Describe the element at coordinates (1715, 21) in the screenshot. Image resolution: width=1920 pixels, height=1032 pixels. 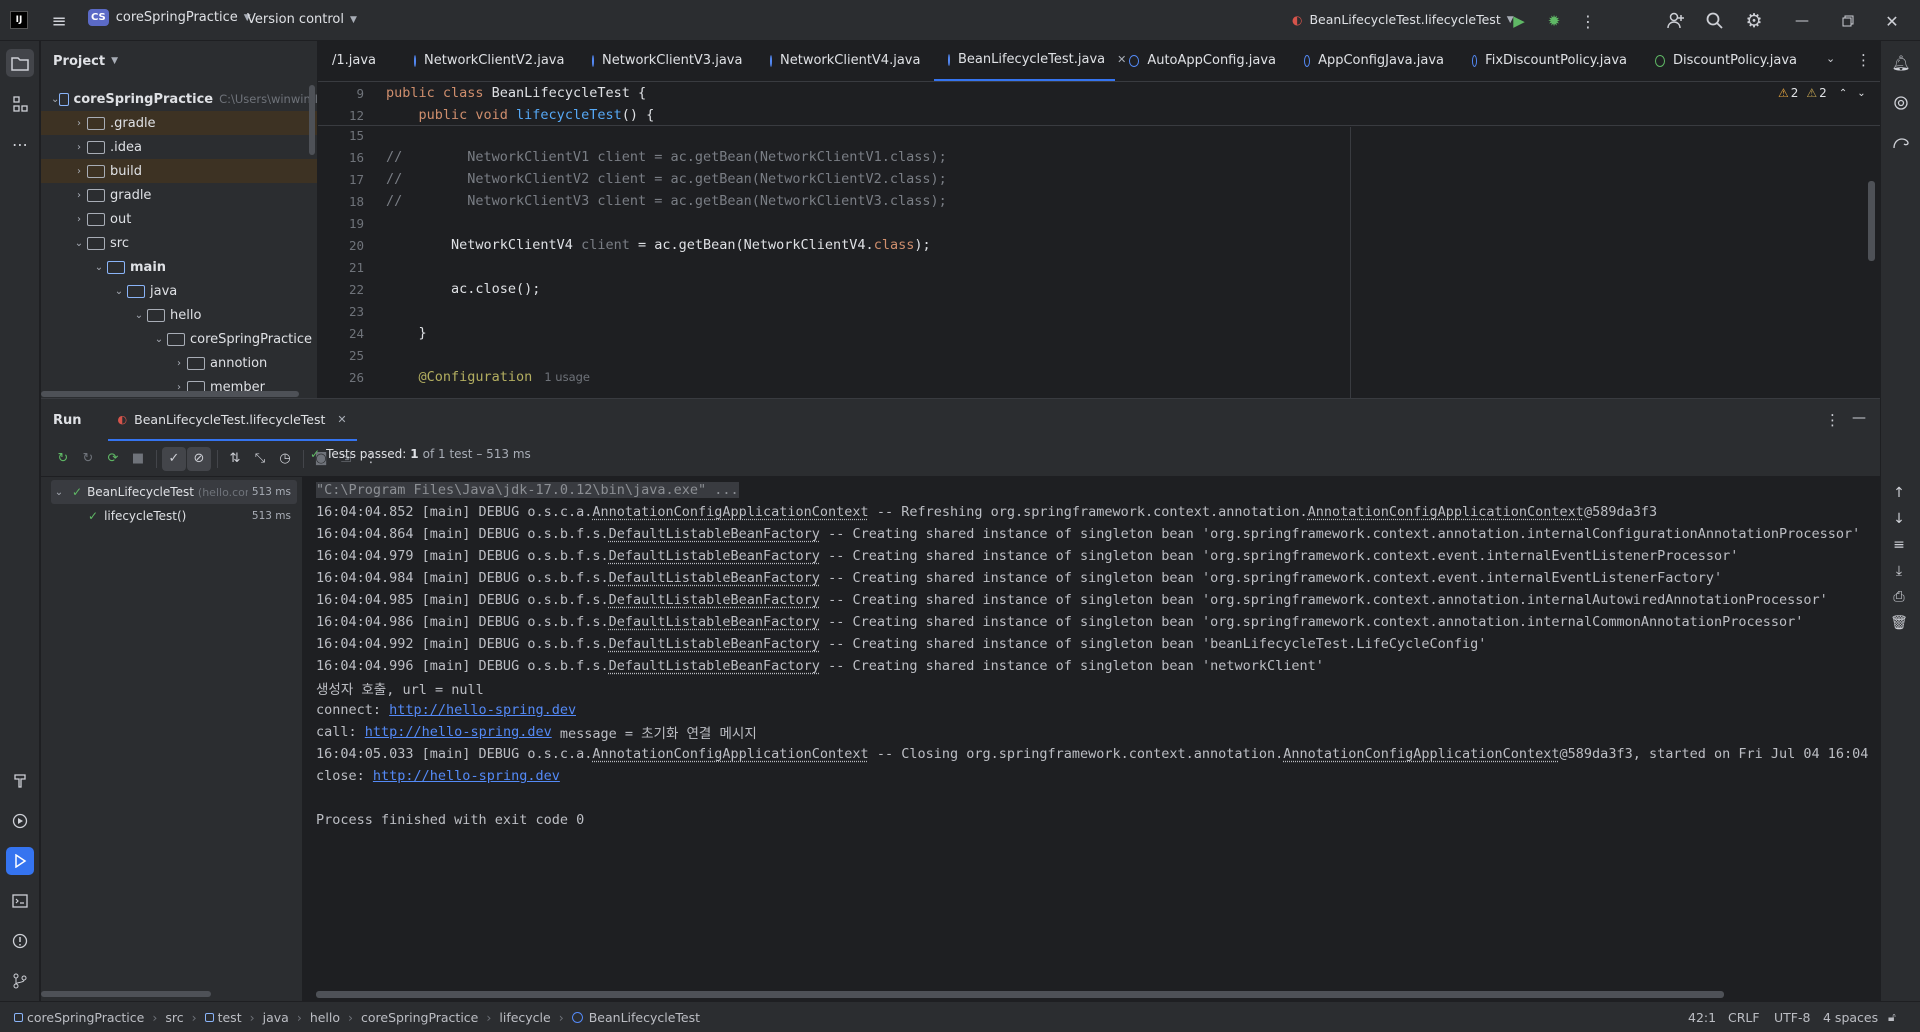
I see `search-icon` at that location.